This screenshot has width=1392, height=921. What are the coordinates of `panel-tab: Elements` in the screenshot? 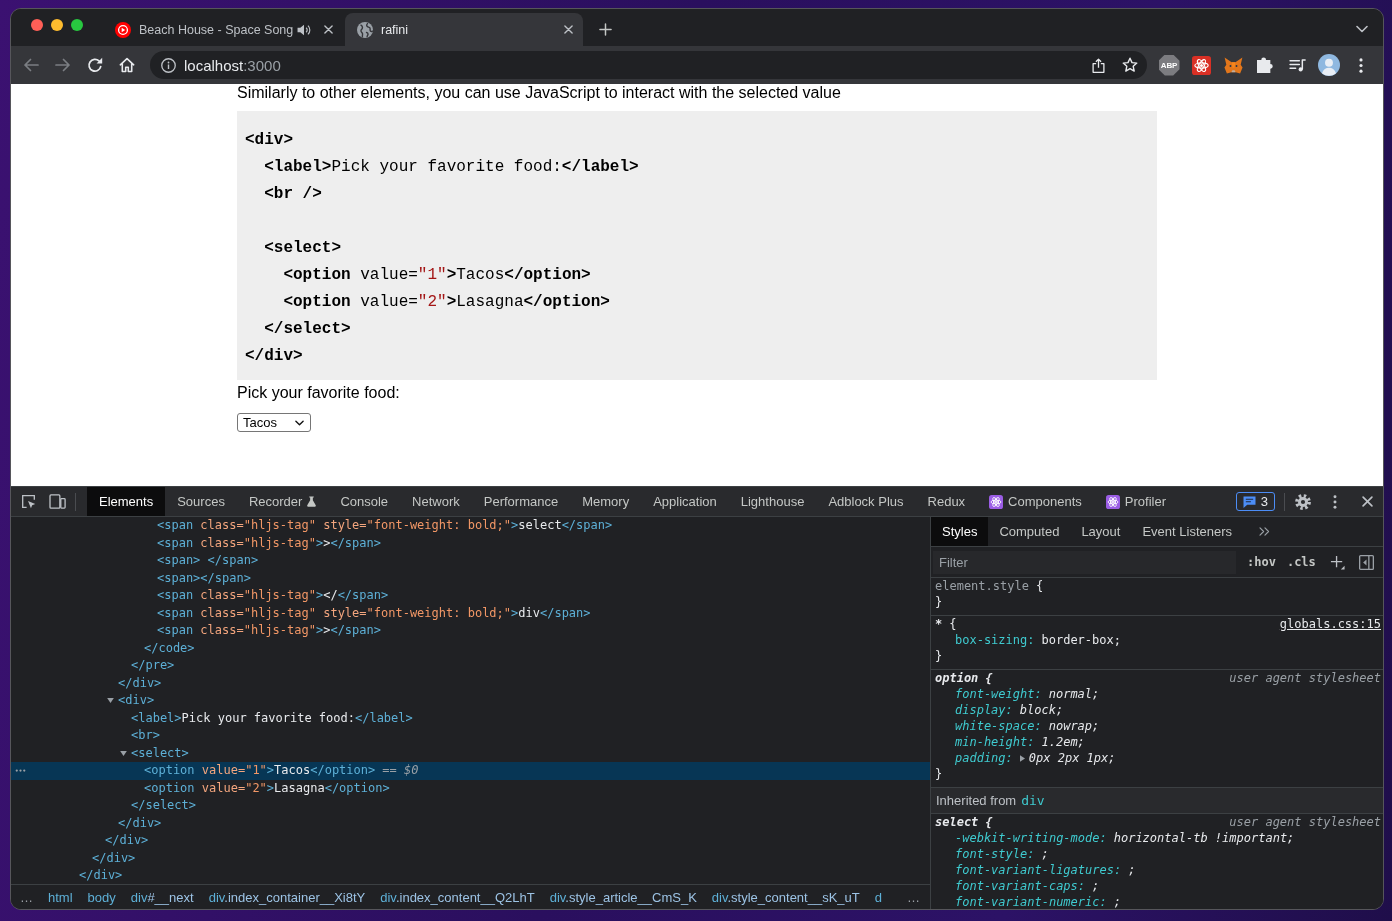 It's located at (126, 501).